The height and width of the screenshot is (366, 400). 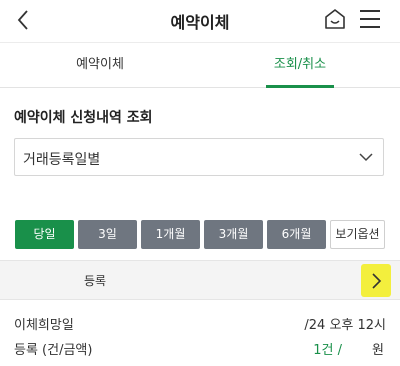 I want to click on period-3day-button: 3일, so click(x=107, y=234).